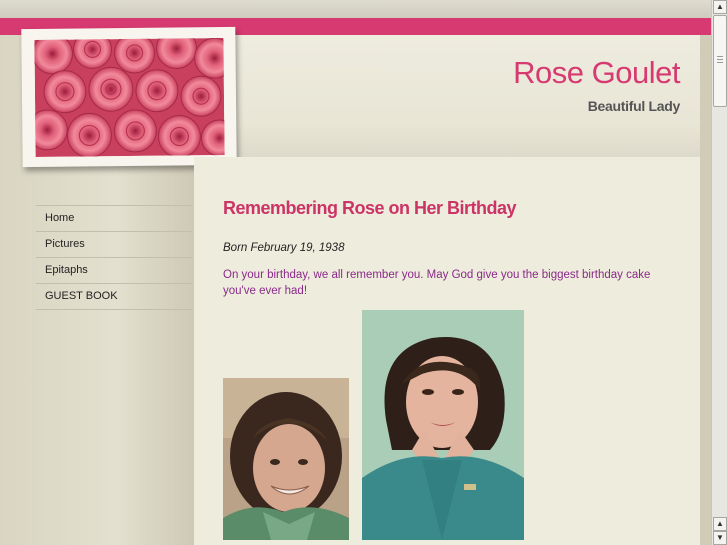 The height and width of the screenshot is (545, 727). What do you see at coordinates (596, 73) in the screenshot?
I see `site-title: Rose Goulet` at bounding box center [596, 73].